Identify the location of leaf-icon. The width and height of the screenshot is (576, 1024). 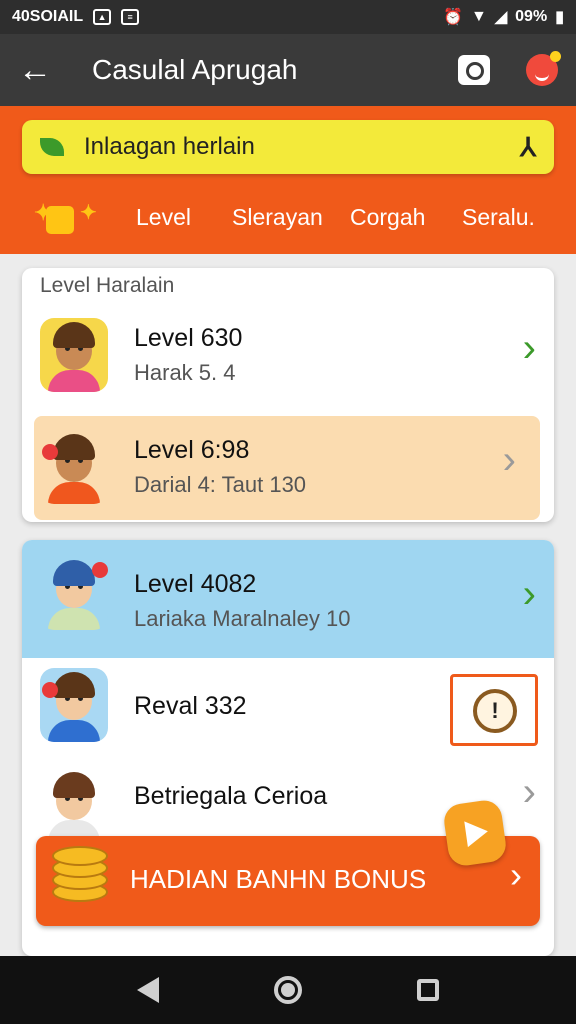
(52, 147).